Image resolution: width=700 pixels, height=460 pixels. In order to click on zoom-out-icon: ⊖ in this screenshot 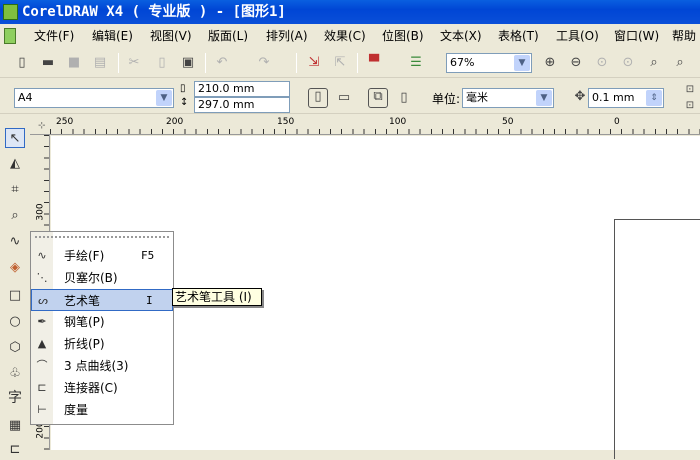, I will do `click(576, 63)`.